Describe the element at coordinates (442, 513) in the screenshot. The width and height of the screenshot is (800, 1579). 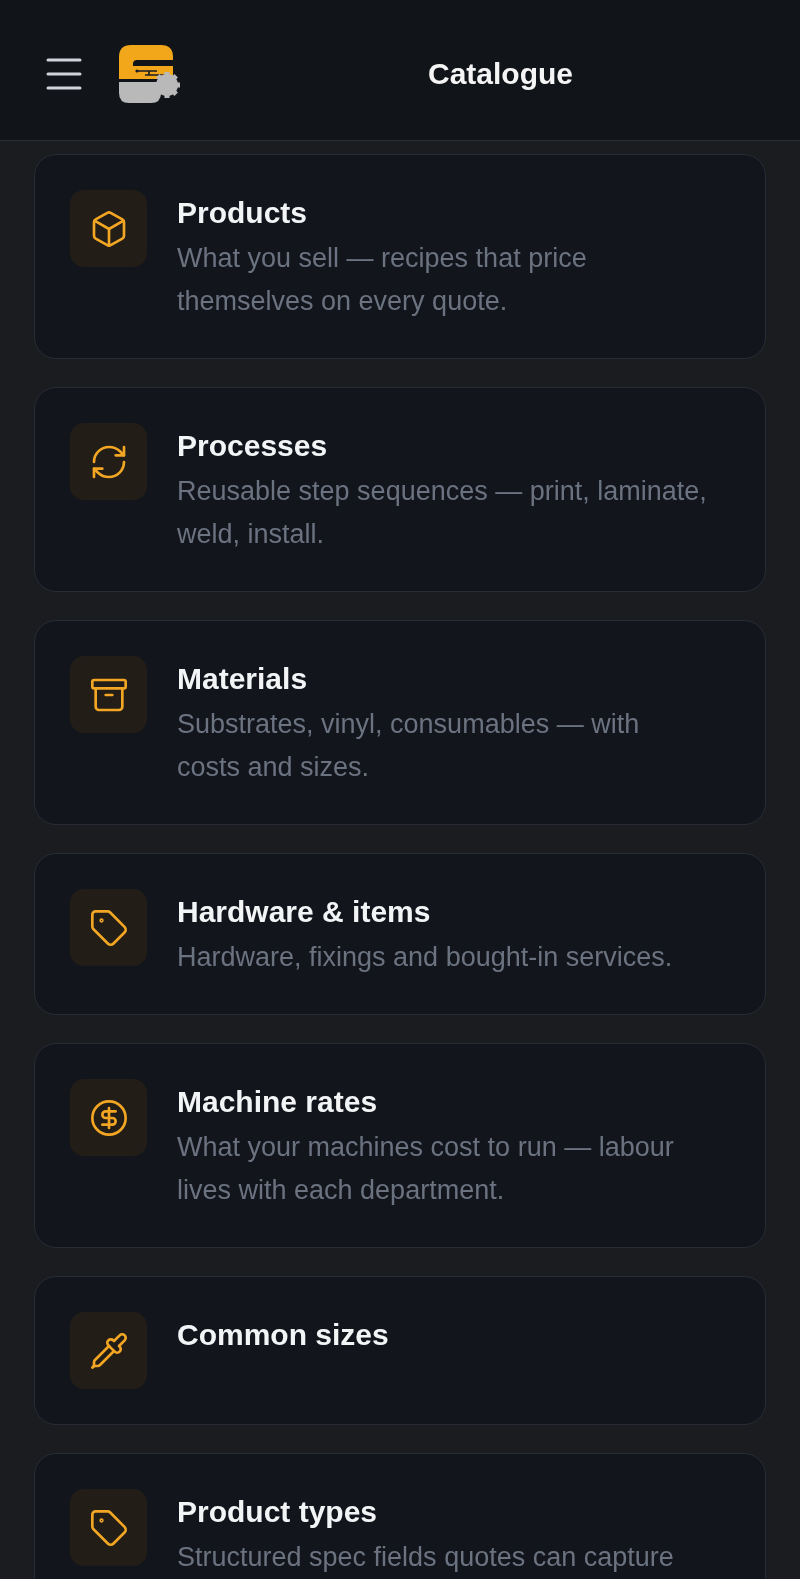
I see `card-description: Reusable step sequences — print, laminate, weld, install.` at that location.